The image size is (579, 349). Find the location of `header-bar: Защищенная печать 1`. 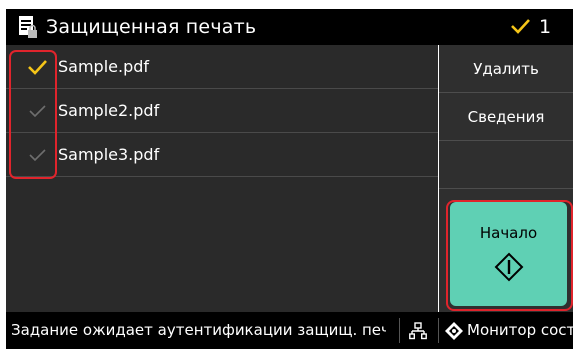

header-bar: Защищенная печать 1 is located at coordinates (289, 27).